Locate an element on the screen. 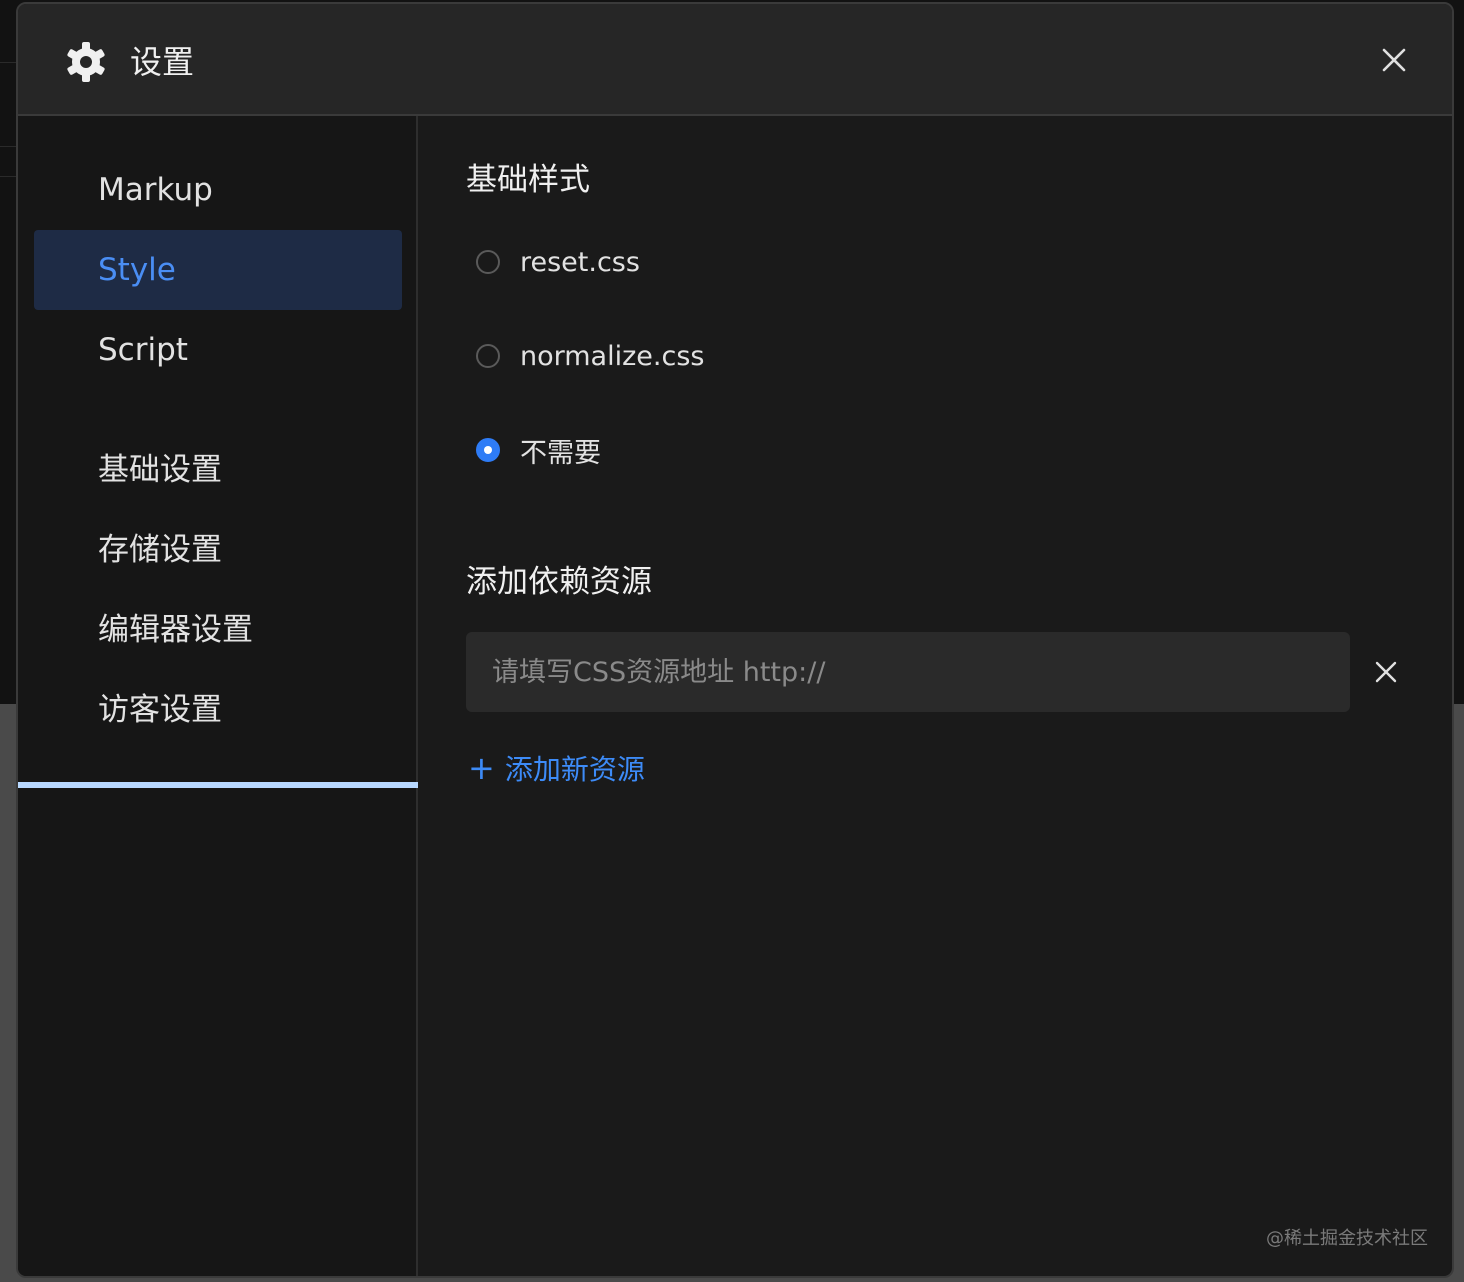 This screenshot has height=1282, width=1464. radio-option-none: 不需要 is located at coordinates (538, 450).